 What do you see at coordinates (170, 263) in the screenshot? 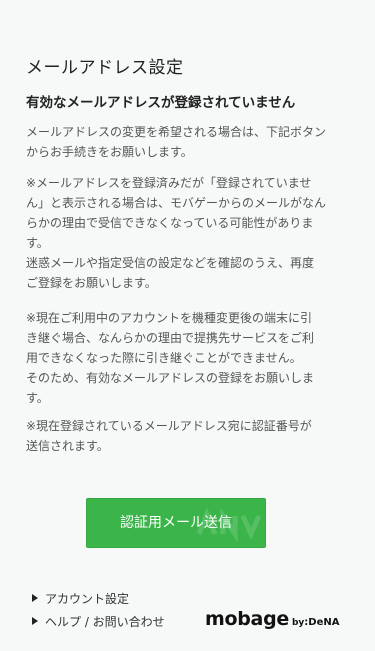
I see `paragraph-line: 迷惑メールや指定受信の設定などを確認のうえ、再度` at bounding box center [170, 263].